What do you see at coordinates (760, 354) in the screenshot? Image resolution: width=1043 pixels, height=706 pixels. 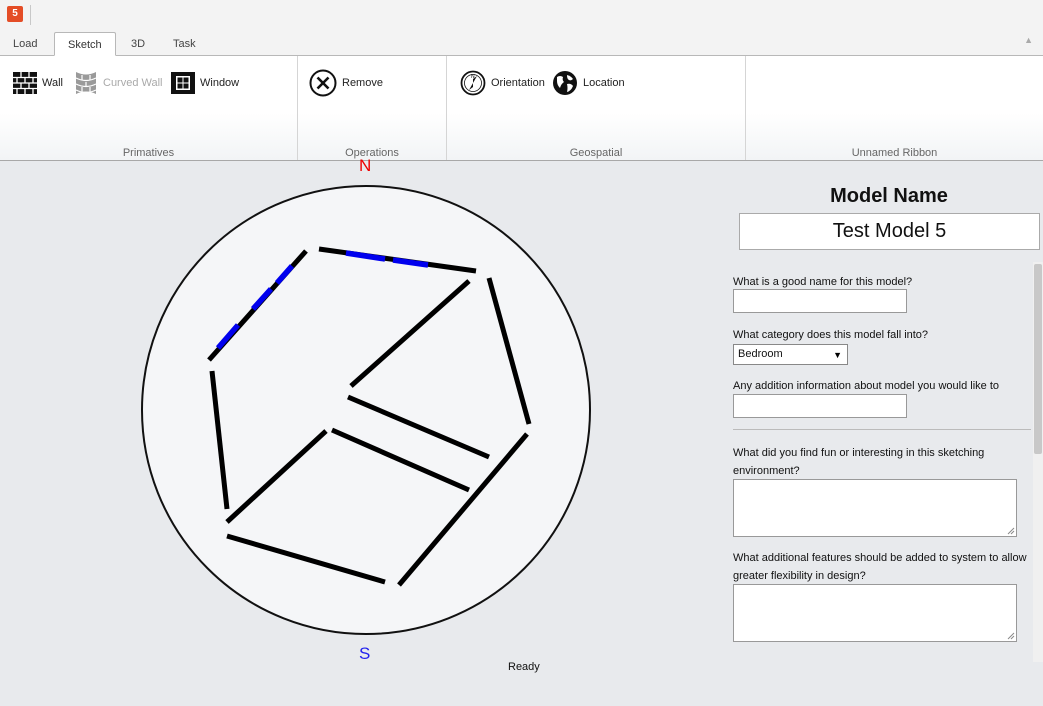 I see `category-selected-value: Bedroom` at bounding box center [760, 354].